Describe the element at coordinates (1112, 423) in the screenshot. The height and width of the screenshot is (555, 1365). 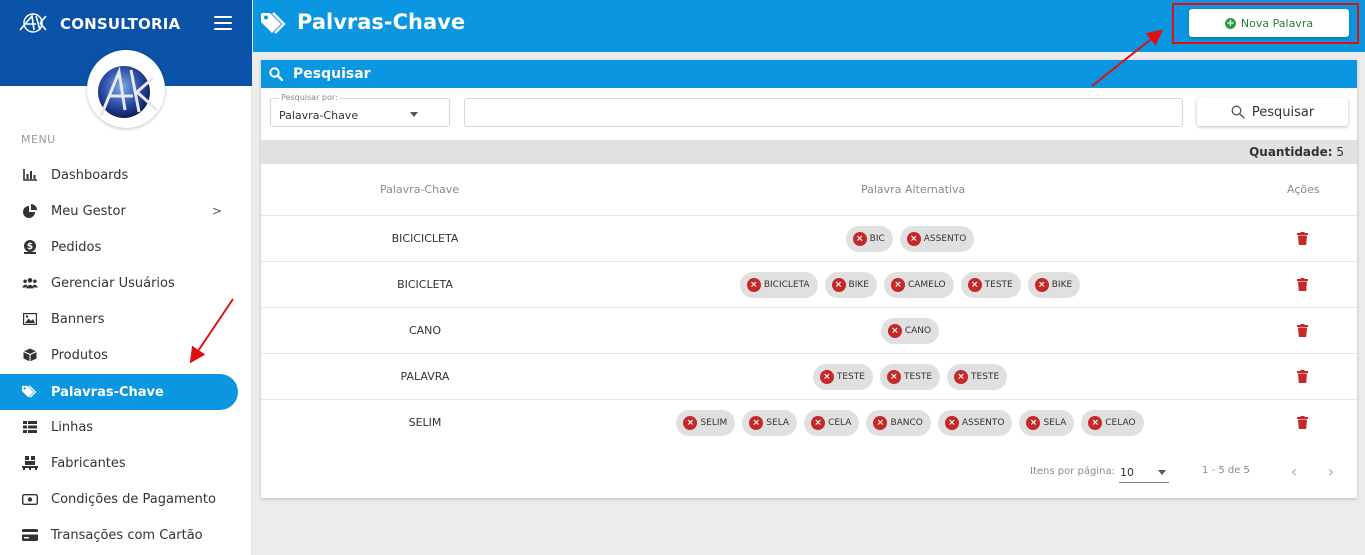
I see `alternative-chip: × CELAO` at that location.